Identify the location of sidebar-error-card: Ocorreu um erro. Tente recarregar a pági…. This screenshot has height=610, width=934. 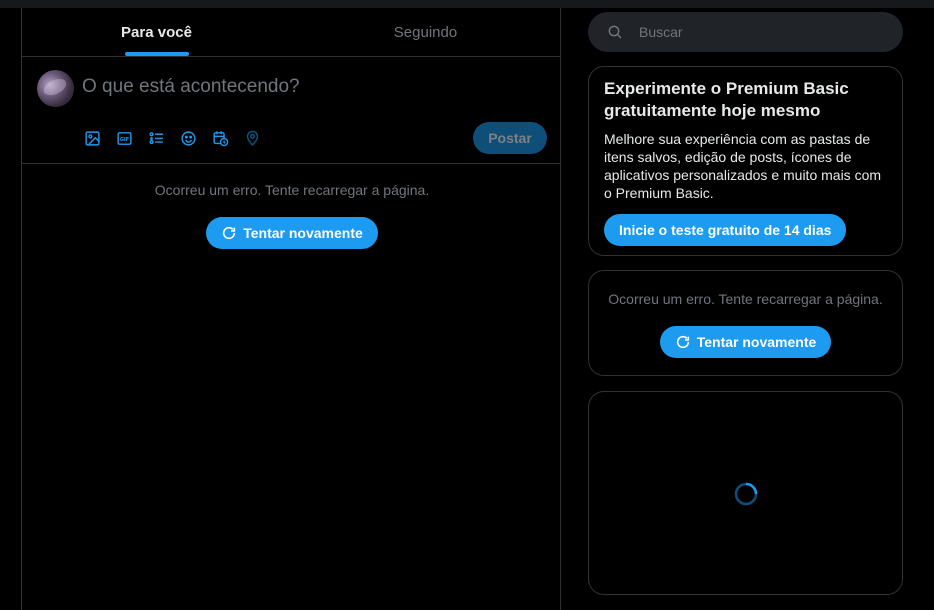
(745, 323).